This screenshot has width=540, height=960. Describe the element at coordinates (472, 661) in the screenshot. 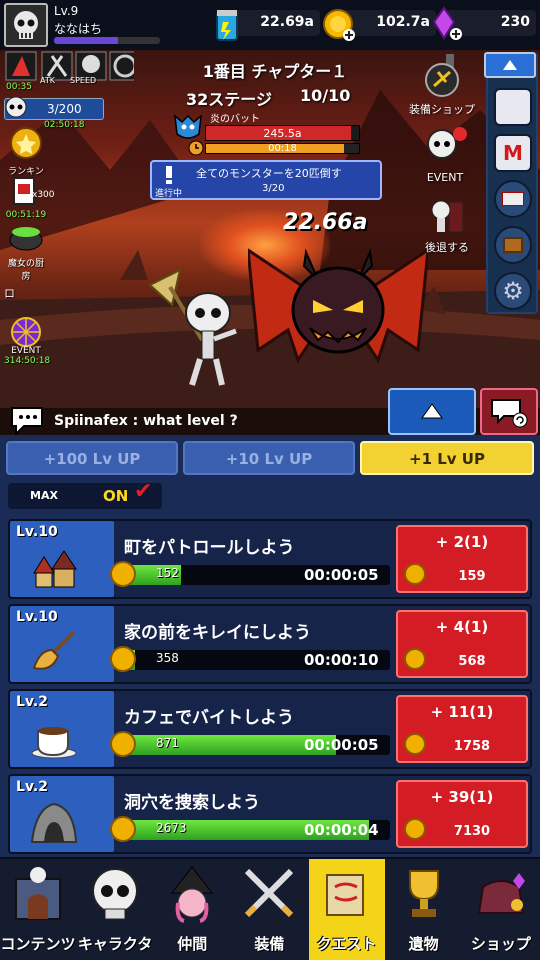

I see `quest-cost: 568` at that location.